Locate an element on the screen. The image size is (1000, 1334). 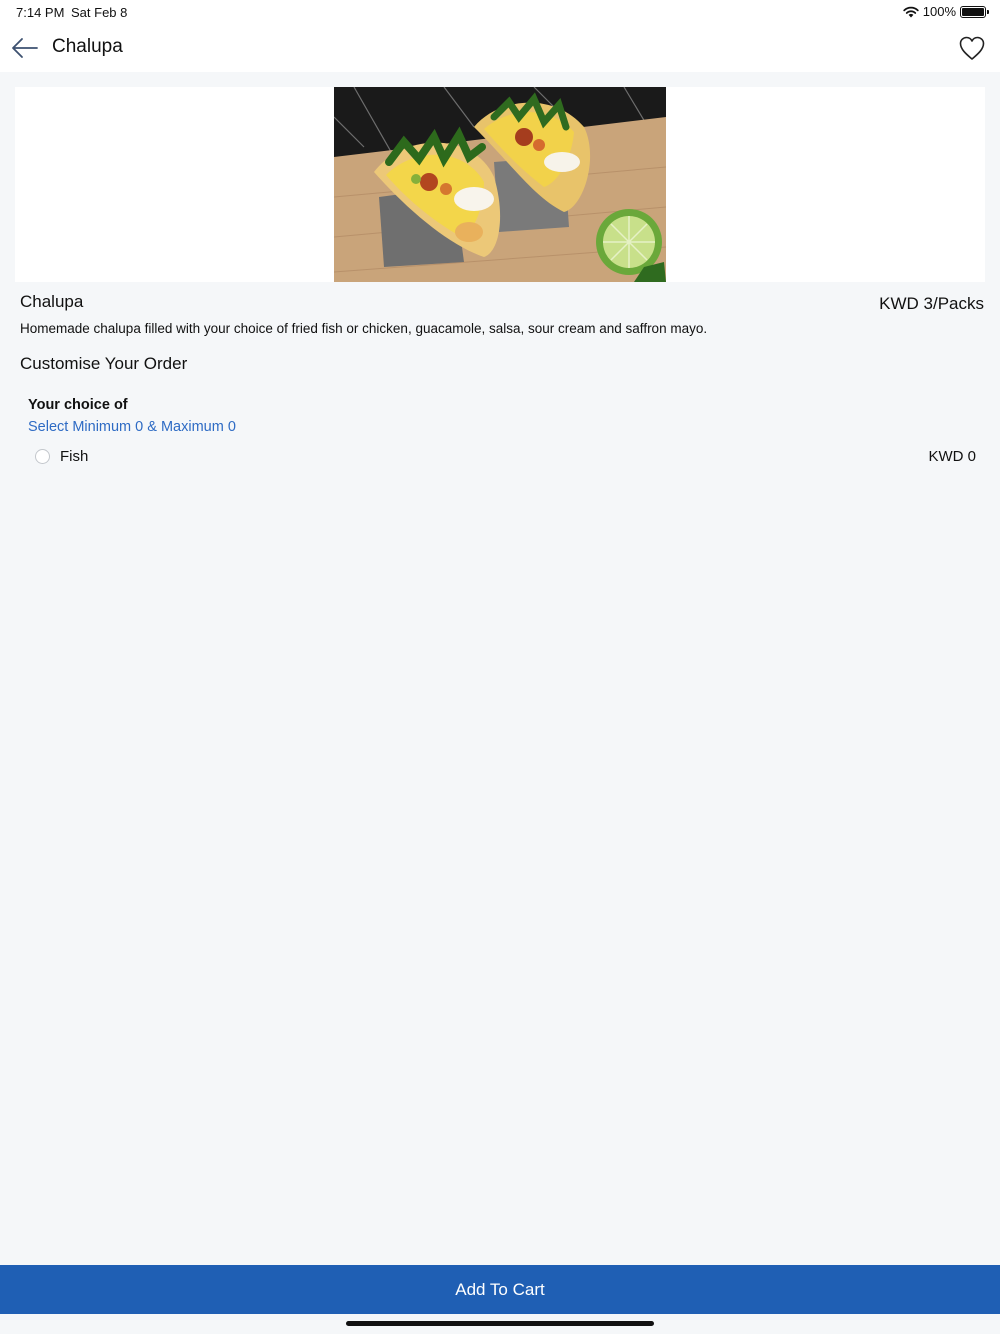
status-date: Sat Feb 8 is located at coordinates (99, 12).